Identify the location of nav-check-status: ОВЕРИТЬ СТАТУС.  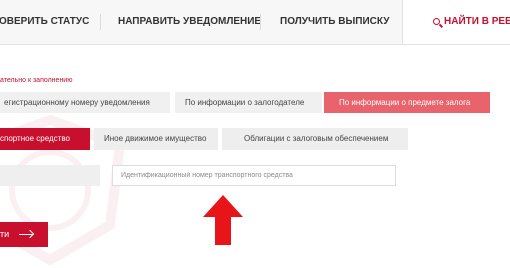
(44, 22).